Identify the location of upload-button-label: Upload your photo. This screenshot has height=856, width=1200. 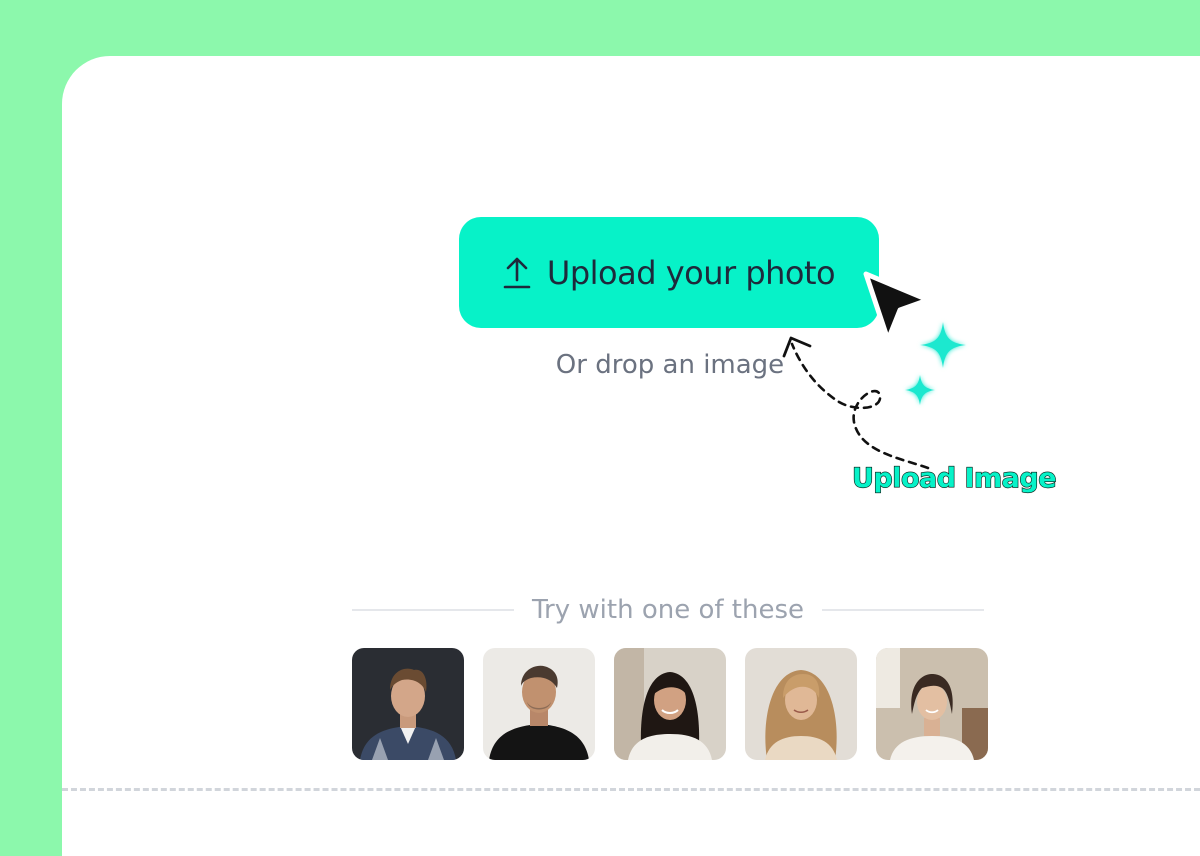
(691, 272).